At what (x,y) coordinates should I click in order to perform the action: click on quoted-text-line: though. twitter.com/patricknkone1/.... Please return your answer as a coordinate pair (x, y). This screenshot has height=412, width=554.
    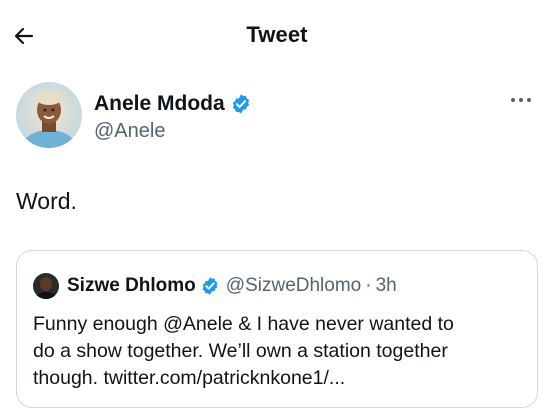
    Looking at the image, I should click on (189, 378).